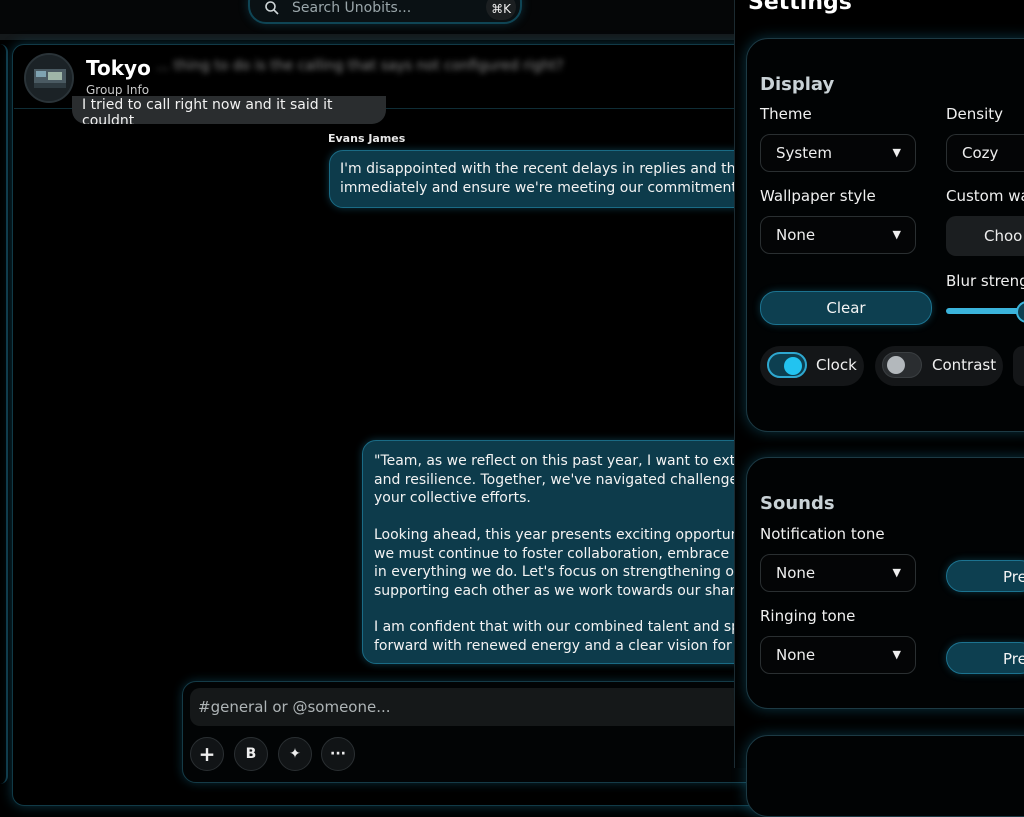 Image resolution: width=1024 pixels, height=817 pixels. What do you see at coordinates (117, 90) in the screenshot?
I see `group-info-link: Group Info` at bounding box center [117, 90].